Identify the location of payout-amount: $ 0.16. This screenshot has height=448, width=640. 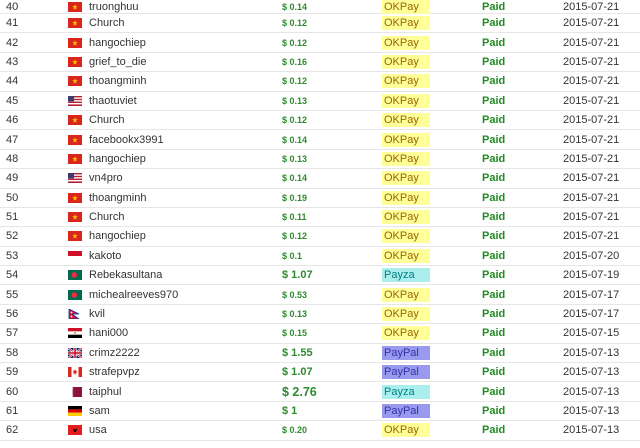
(295, 61).